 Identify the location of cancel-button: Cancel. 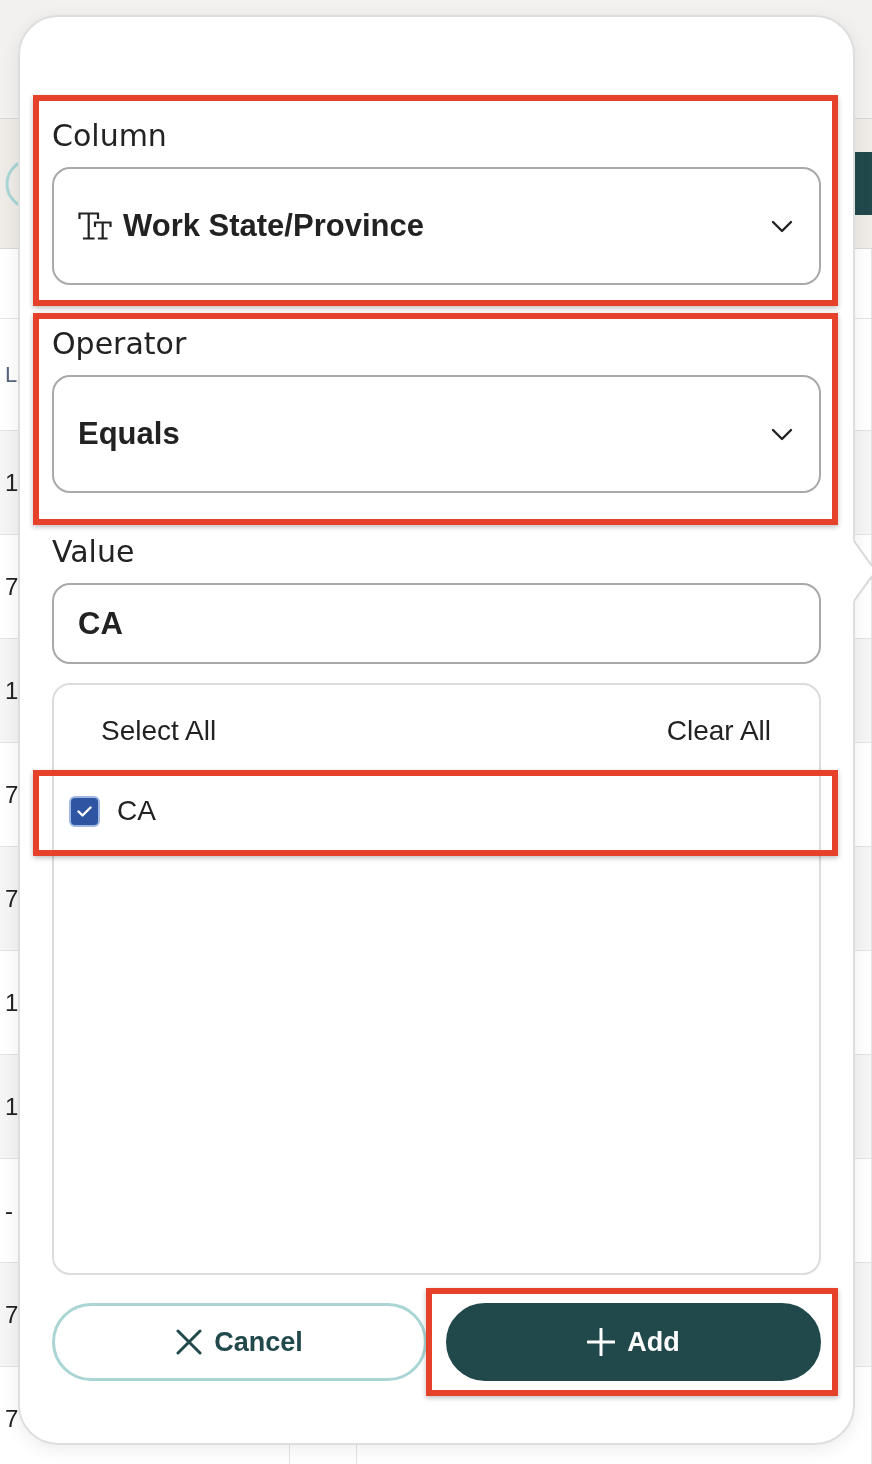
(239, 1342).